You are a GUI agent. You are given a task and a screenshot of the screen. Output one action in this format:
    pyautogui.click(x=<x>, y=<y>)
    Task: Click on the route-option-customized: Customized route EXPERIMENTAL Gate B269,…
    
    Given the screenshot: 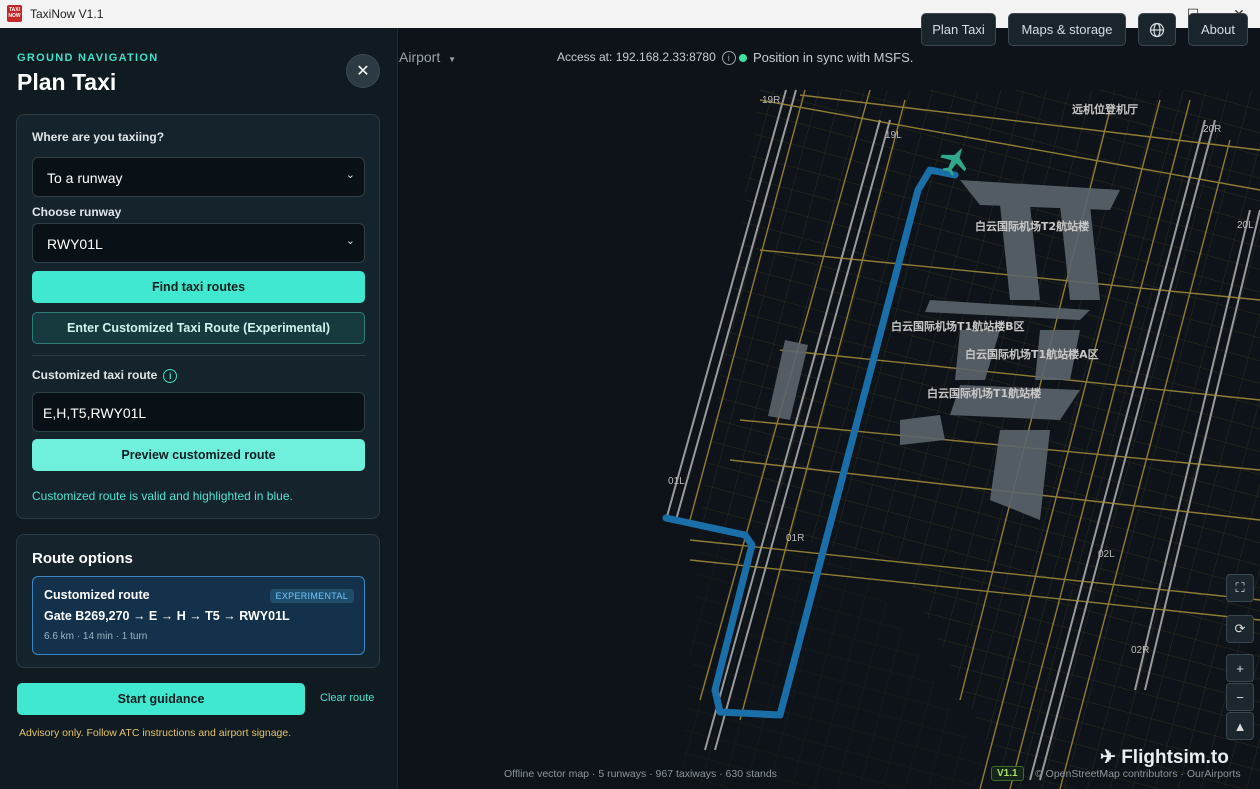 What is the action you would take?
    pyautogui.click(x=198, y=615)
    